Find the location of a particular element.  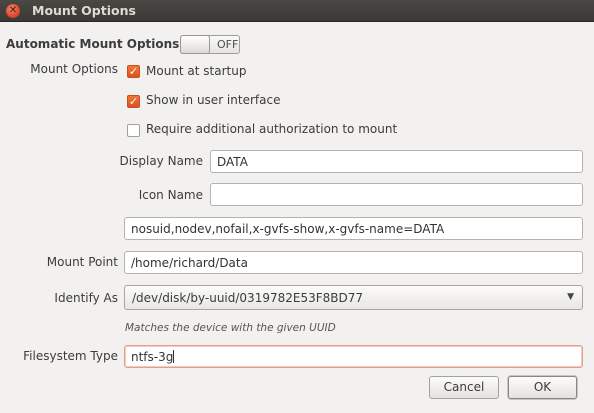

mount-options-label: Mount Options is located at coordinates (74, 69).